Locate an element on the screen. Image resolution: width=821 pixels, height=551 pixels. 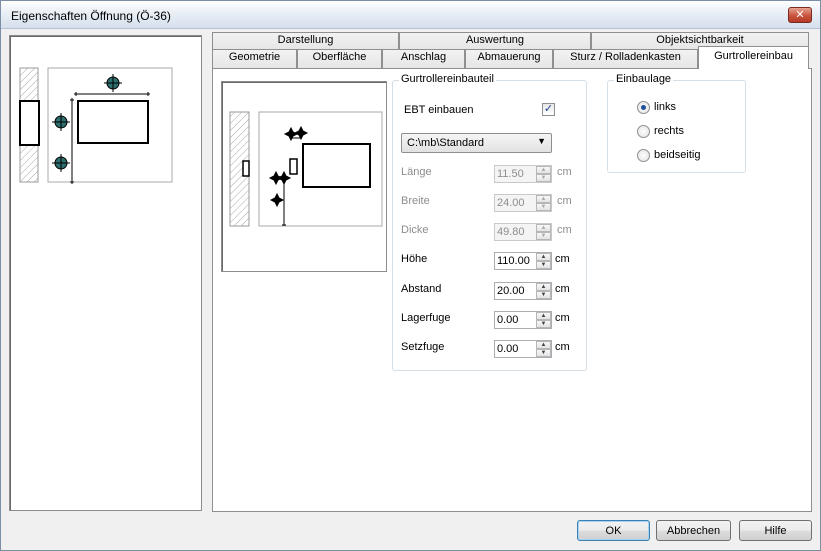
hoehe-input is located at coordinates (516, 261).